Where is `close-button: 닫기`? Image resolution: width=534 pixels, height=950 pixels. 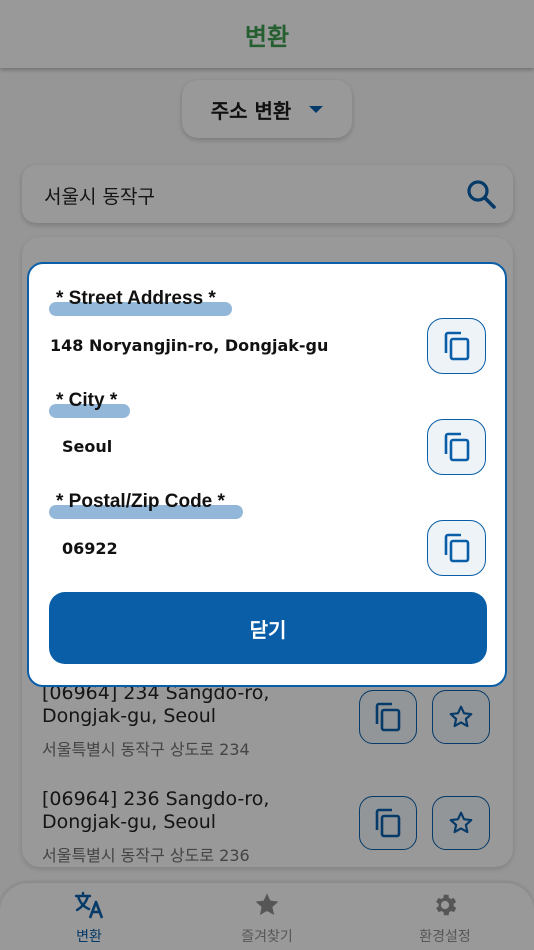
close-button: 닫기 is located at coordinates (268, 628).